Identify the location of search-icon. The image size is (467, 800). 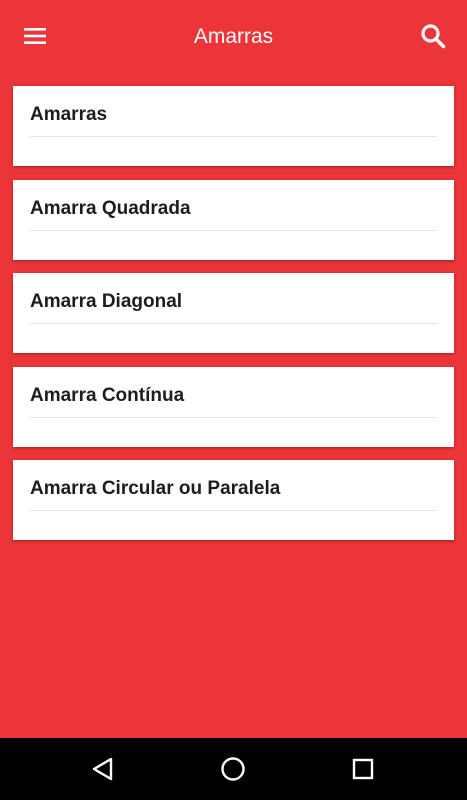
(433, 36).